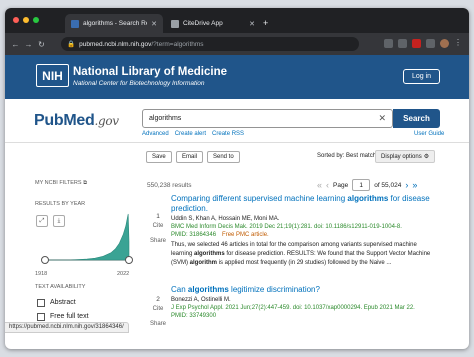 This screenshot has width=474, height=357. What do you see at coordinates (302, 235) in the screenshot?
I see `result-pmid-line: PMID: 31864346 Free PMC article.` at bounding box center [302, 235].